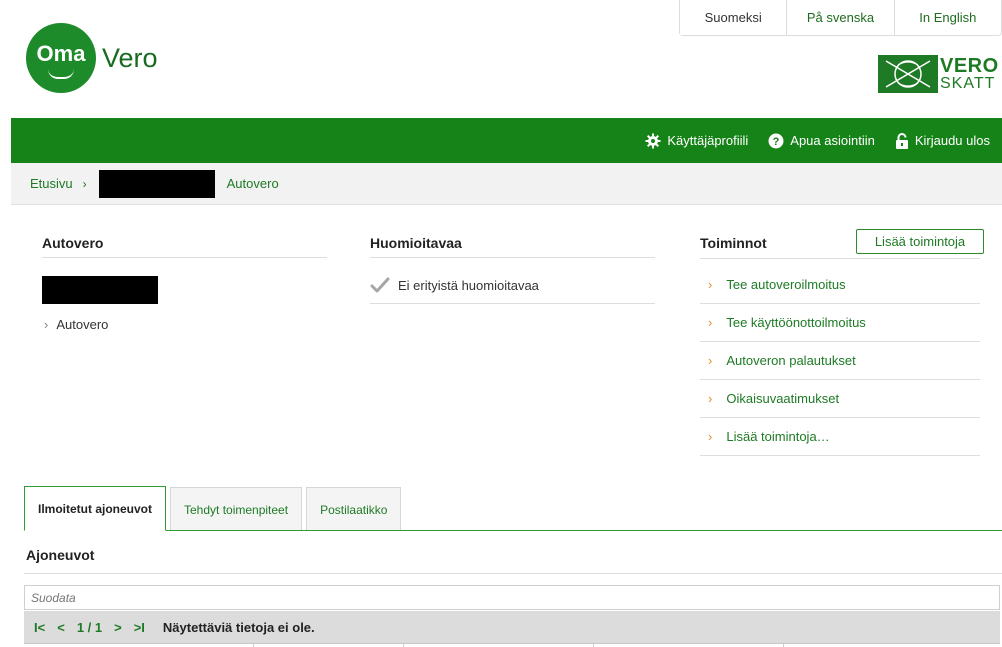  I want to click on tab-actions-done: Tehdyt toimenpiteet, so click(236, 509).